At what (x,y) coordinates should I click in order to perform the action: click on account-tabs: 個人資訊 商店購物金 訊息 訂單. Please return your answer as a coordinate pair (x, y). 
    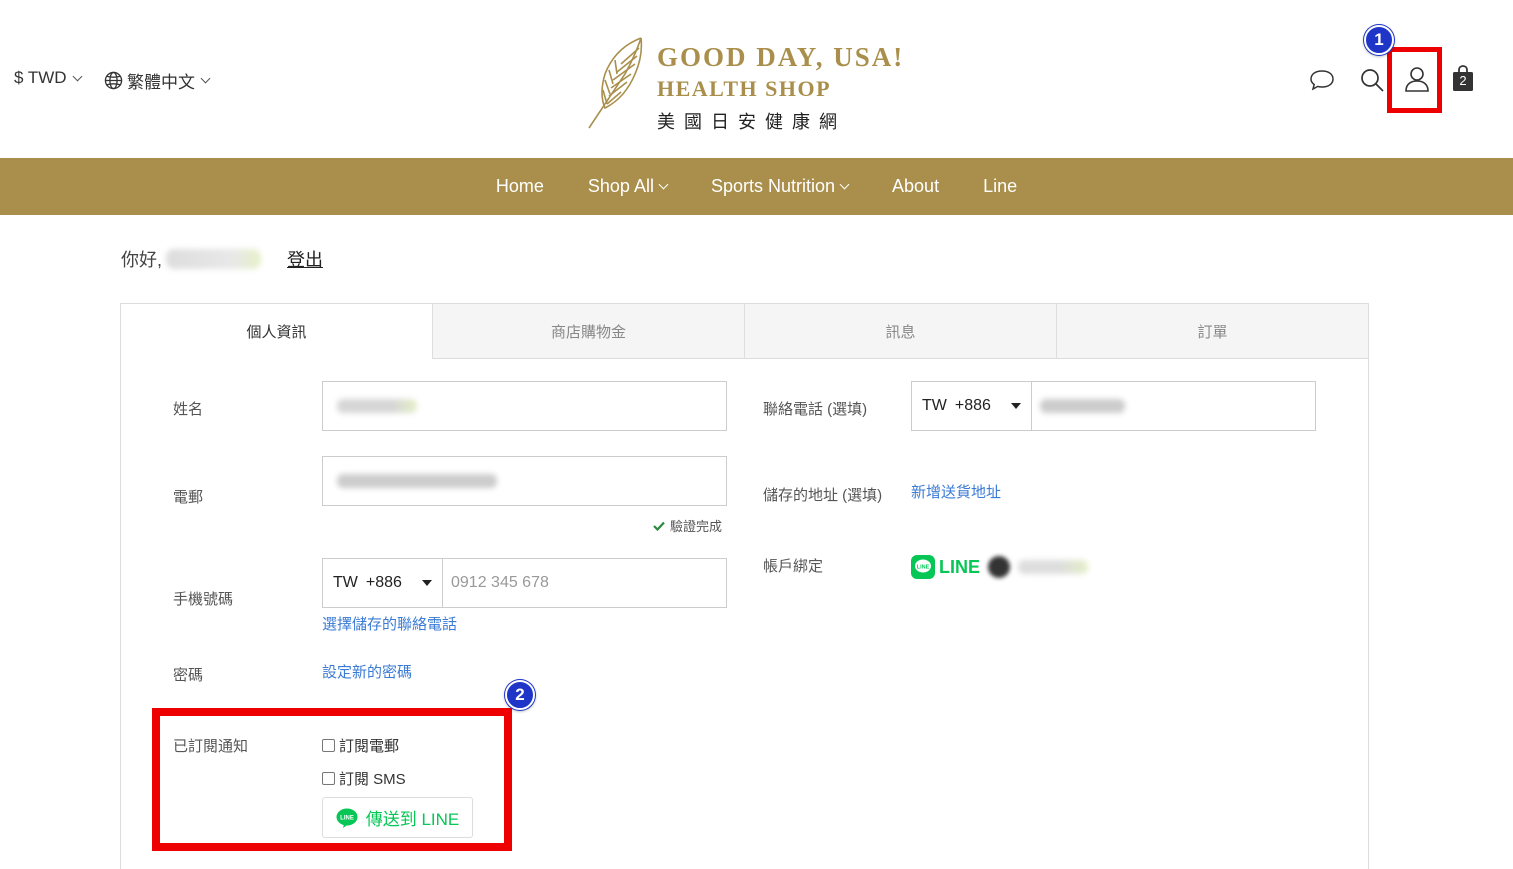
    Looking at the image, I should click on (744, 331).